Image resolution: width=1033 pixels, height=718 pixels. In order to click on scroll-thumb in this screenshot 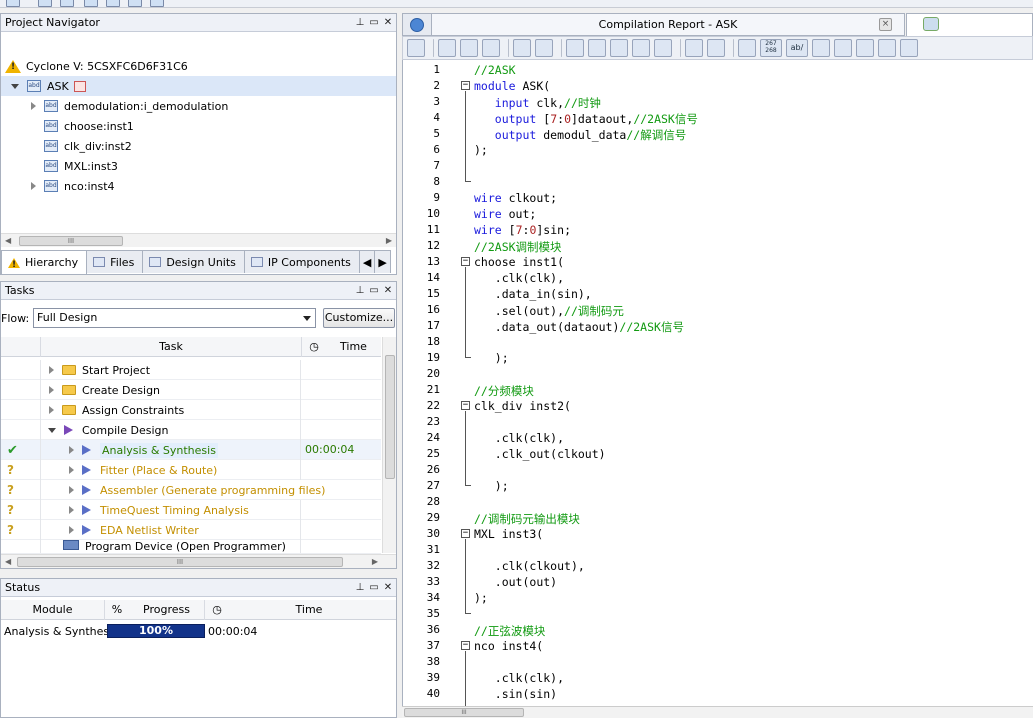, I will do `click(390, 417)`.